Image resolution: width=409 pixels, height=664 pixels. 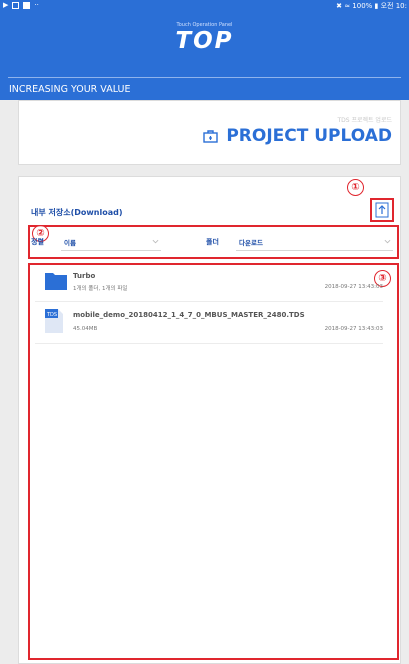 What do you see at coordinates (84, 276) in the screenshot?
I see `file-name: Turbo` at bounding box center [84, 276].